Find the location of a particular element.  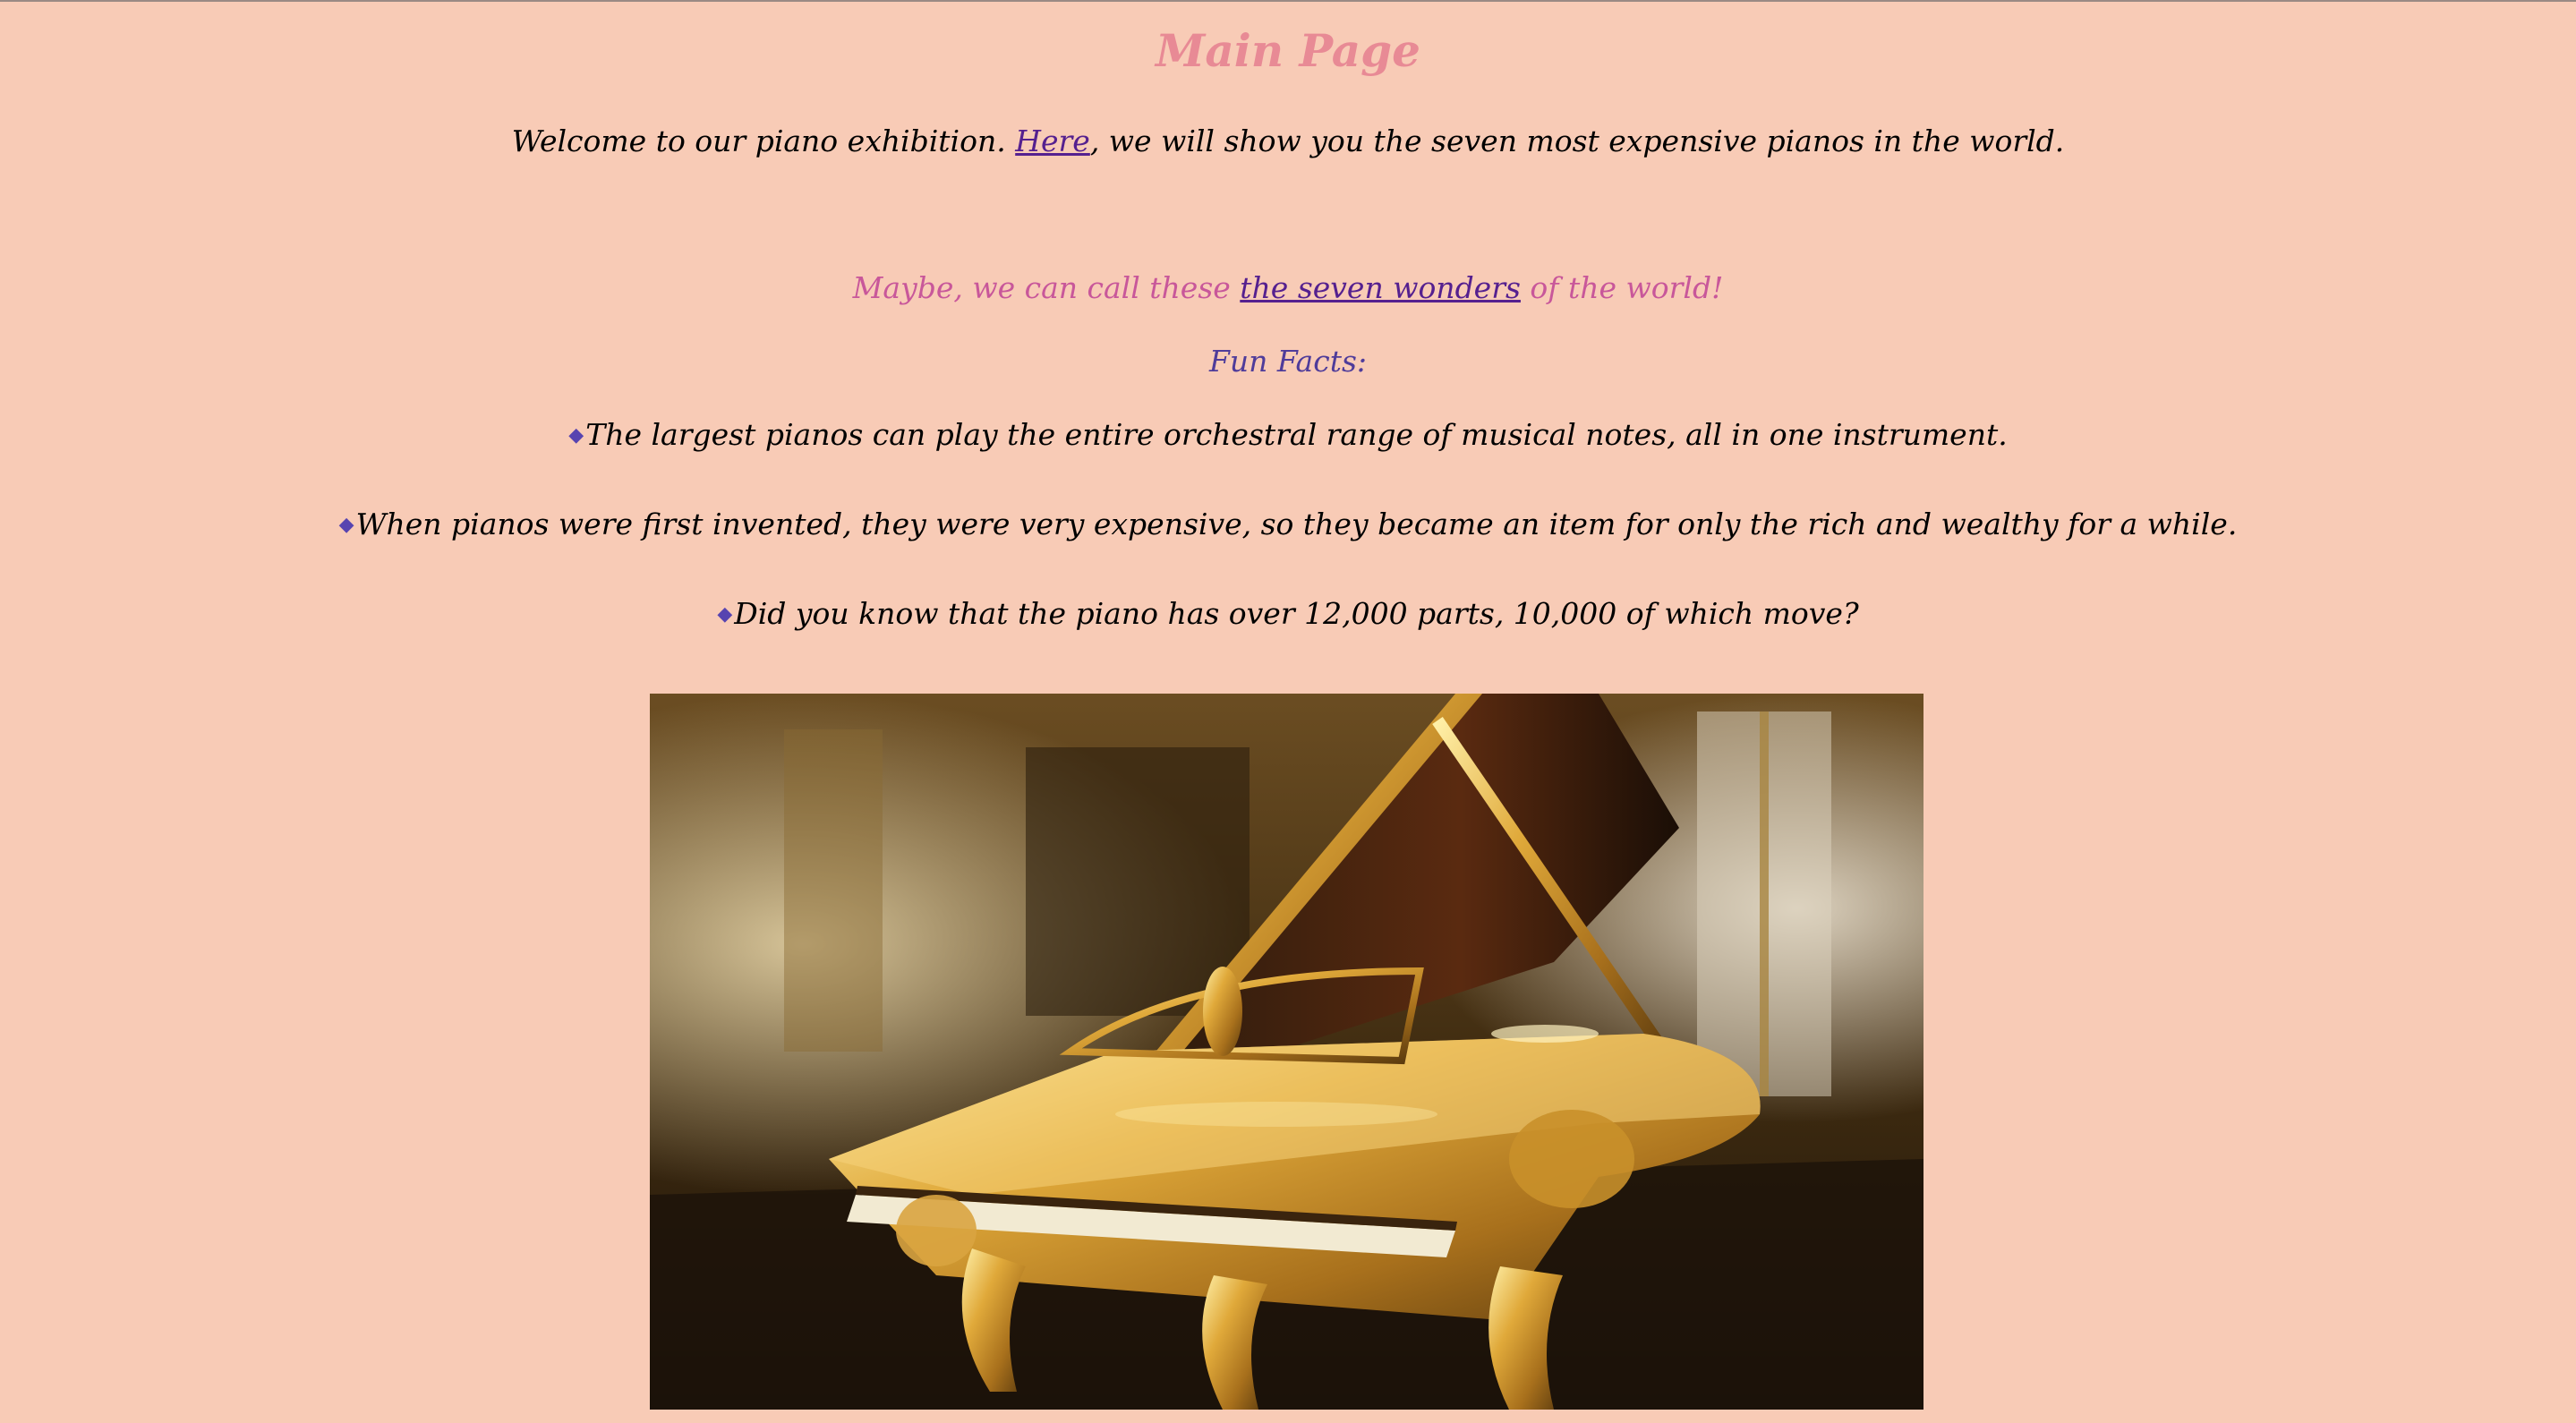

wonders-text-after: of the world! is located at coordinates (1622, 287).